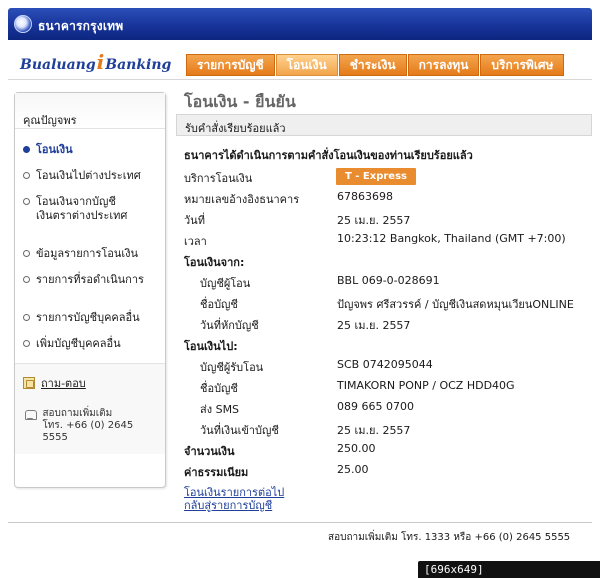 This screenshot has height=578, width=600. I want to click on sidebar-item-label: รายการที่รอดำเนินการ, so click(90, 279).